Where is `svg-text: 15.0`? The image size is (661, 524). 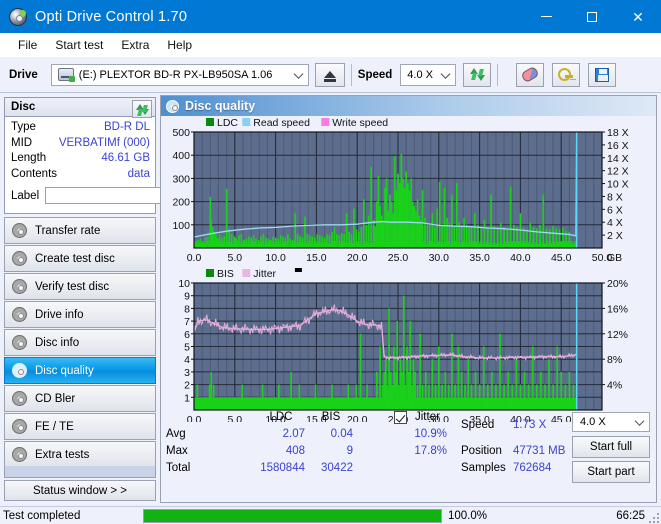 svg-text: 15.0 is located at coordinates (316, 258).